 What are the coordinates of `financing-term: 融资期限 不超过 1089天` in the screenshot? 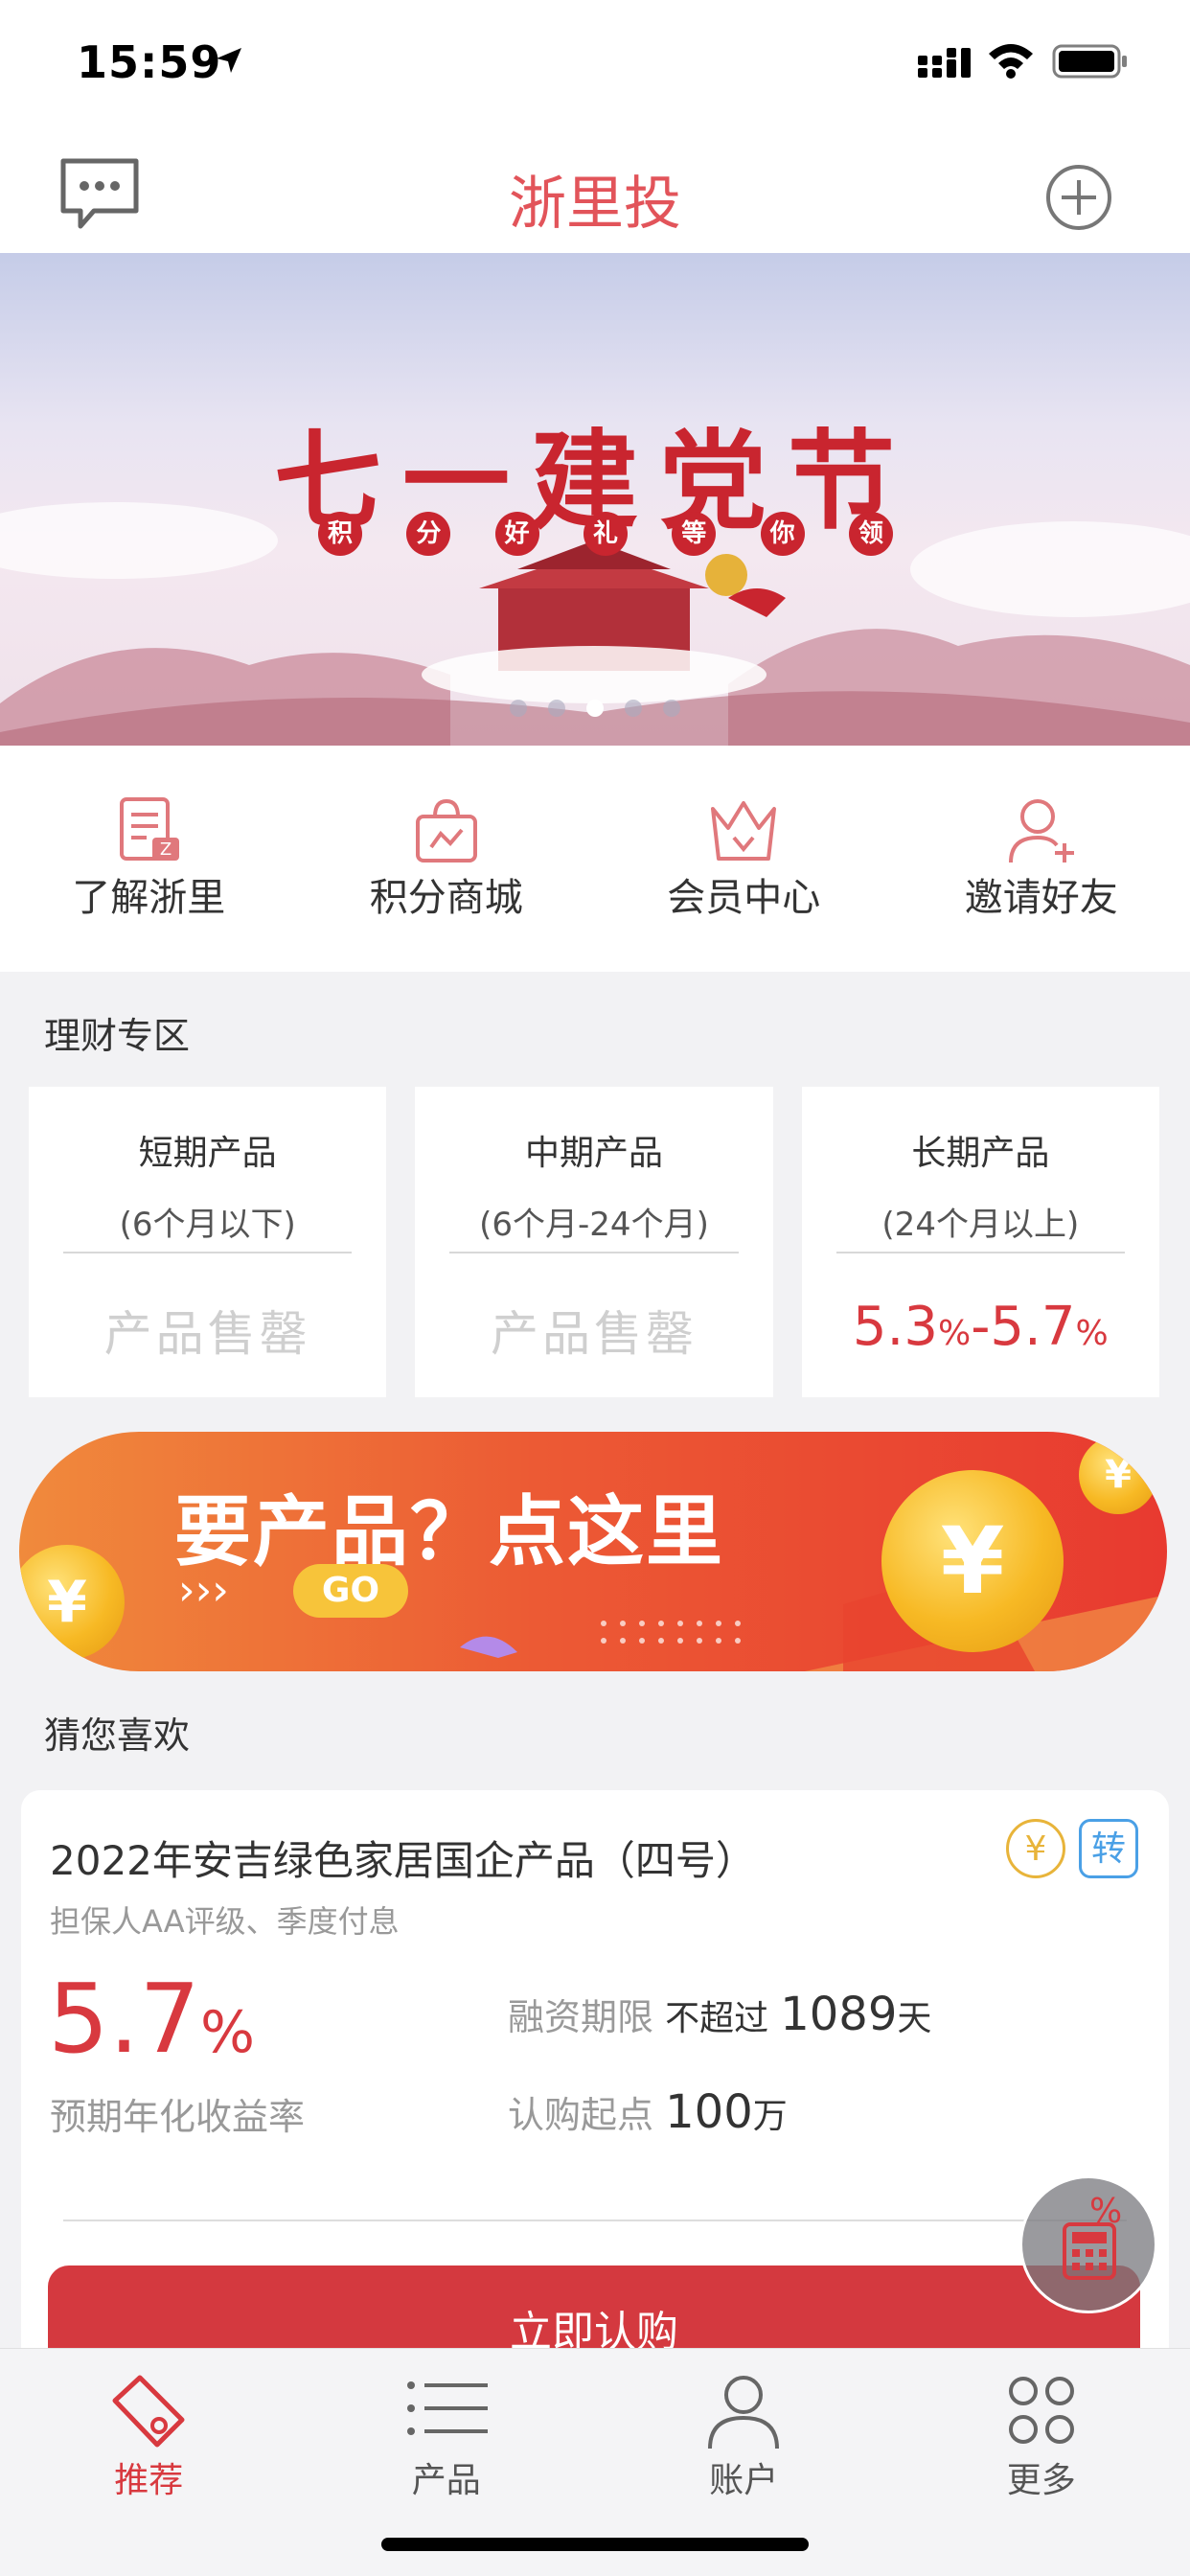 It's located at (719, 2014).